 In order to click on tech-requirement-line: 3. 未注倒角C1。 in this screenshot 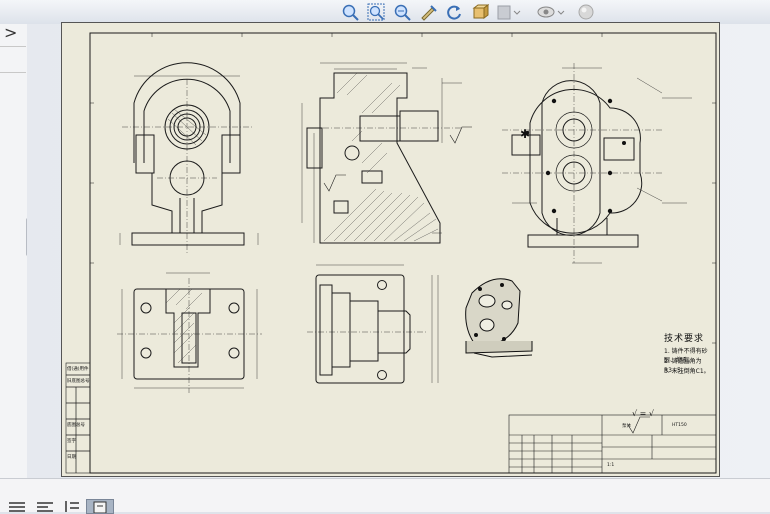, I will do `click(687, 371)`.